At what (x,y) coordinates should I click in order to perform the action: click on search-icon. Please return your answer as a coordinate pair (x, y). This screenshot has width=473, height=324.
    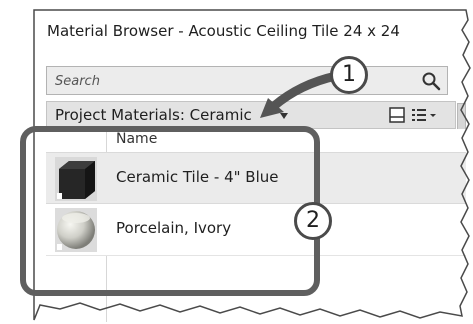
    Looking at the image, I should click on (431, 81).